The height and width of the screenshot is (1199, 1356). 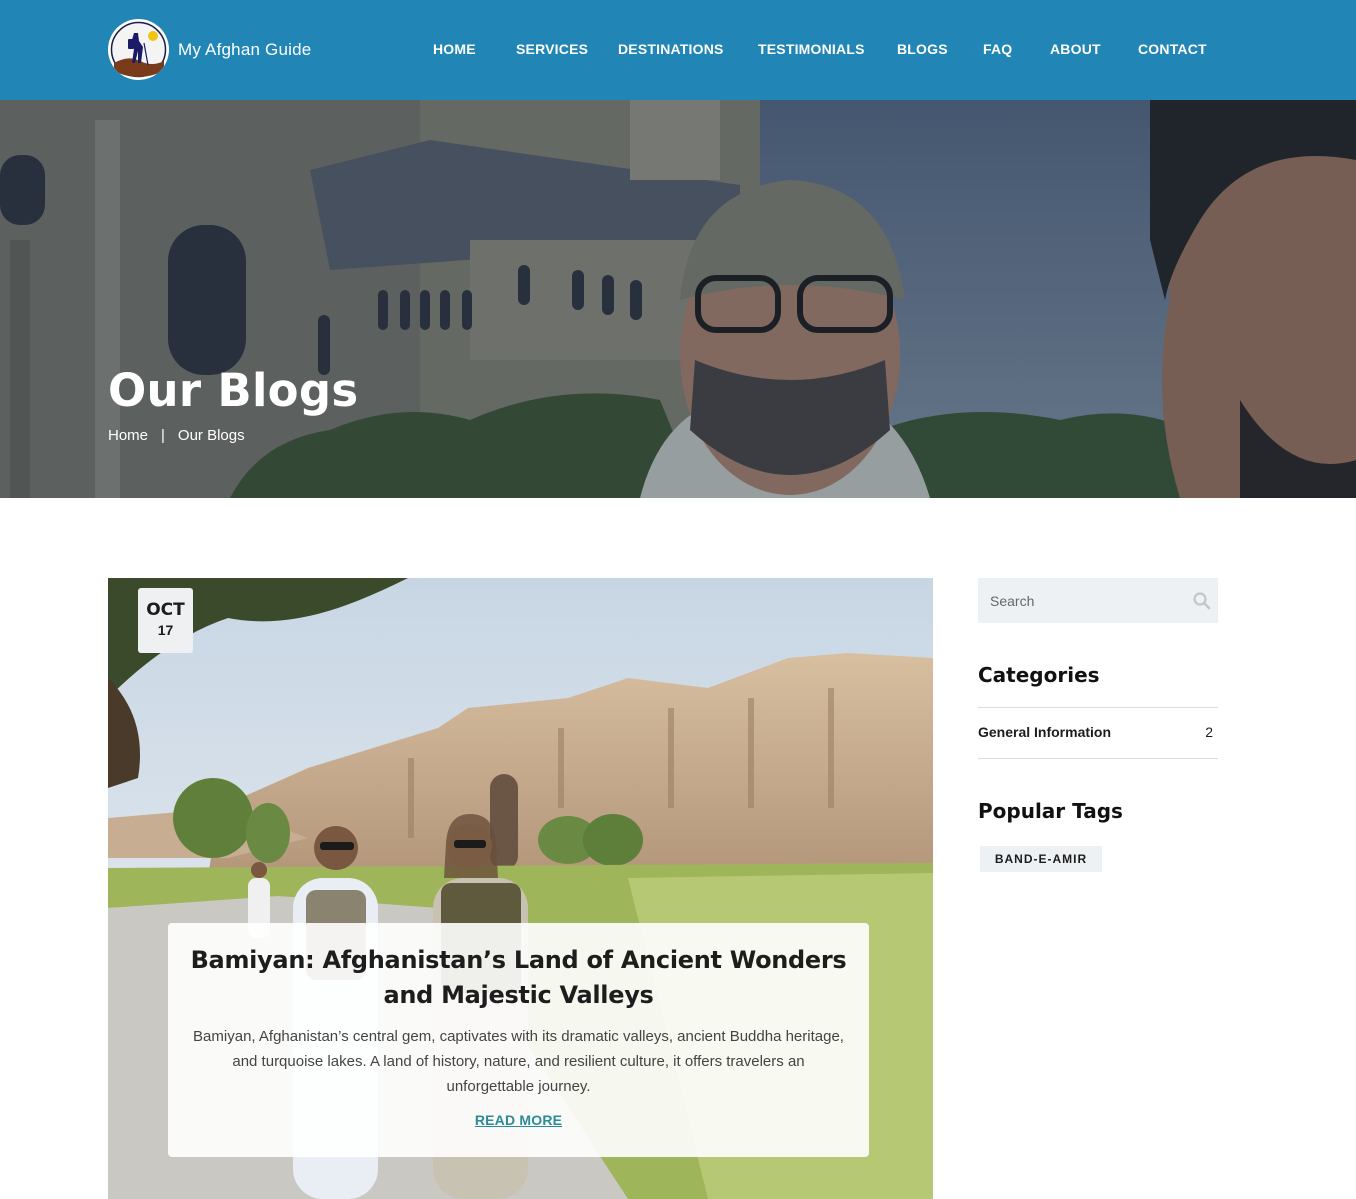 I want to click on breadcrumb: Home | Our Blogs, so click(x=176, y=435).